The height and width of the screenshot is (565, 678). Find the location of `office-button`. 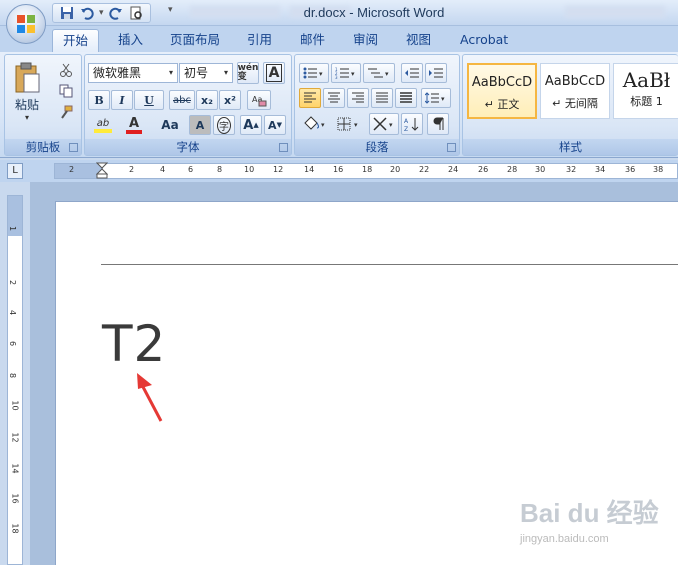

office-button is located at coordinates (26, 24).